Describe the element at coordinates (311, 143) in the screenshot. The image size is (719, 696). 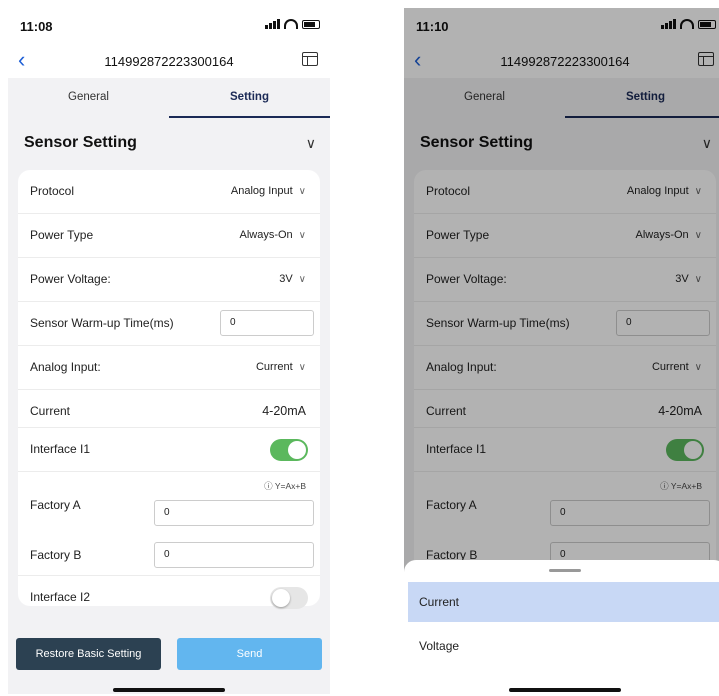
I see `section-collapse-icon: ∨` at that location.